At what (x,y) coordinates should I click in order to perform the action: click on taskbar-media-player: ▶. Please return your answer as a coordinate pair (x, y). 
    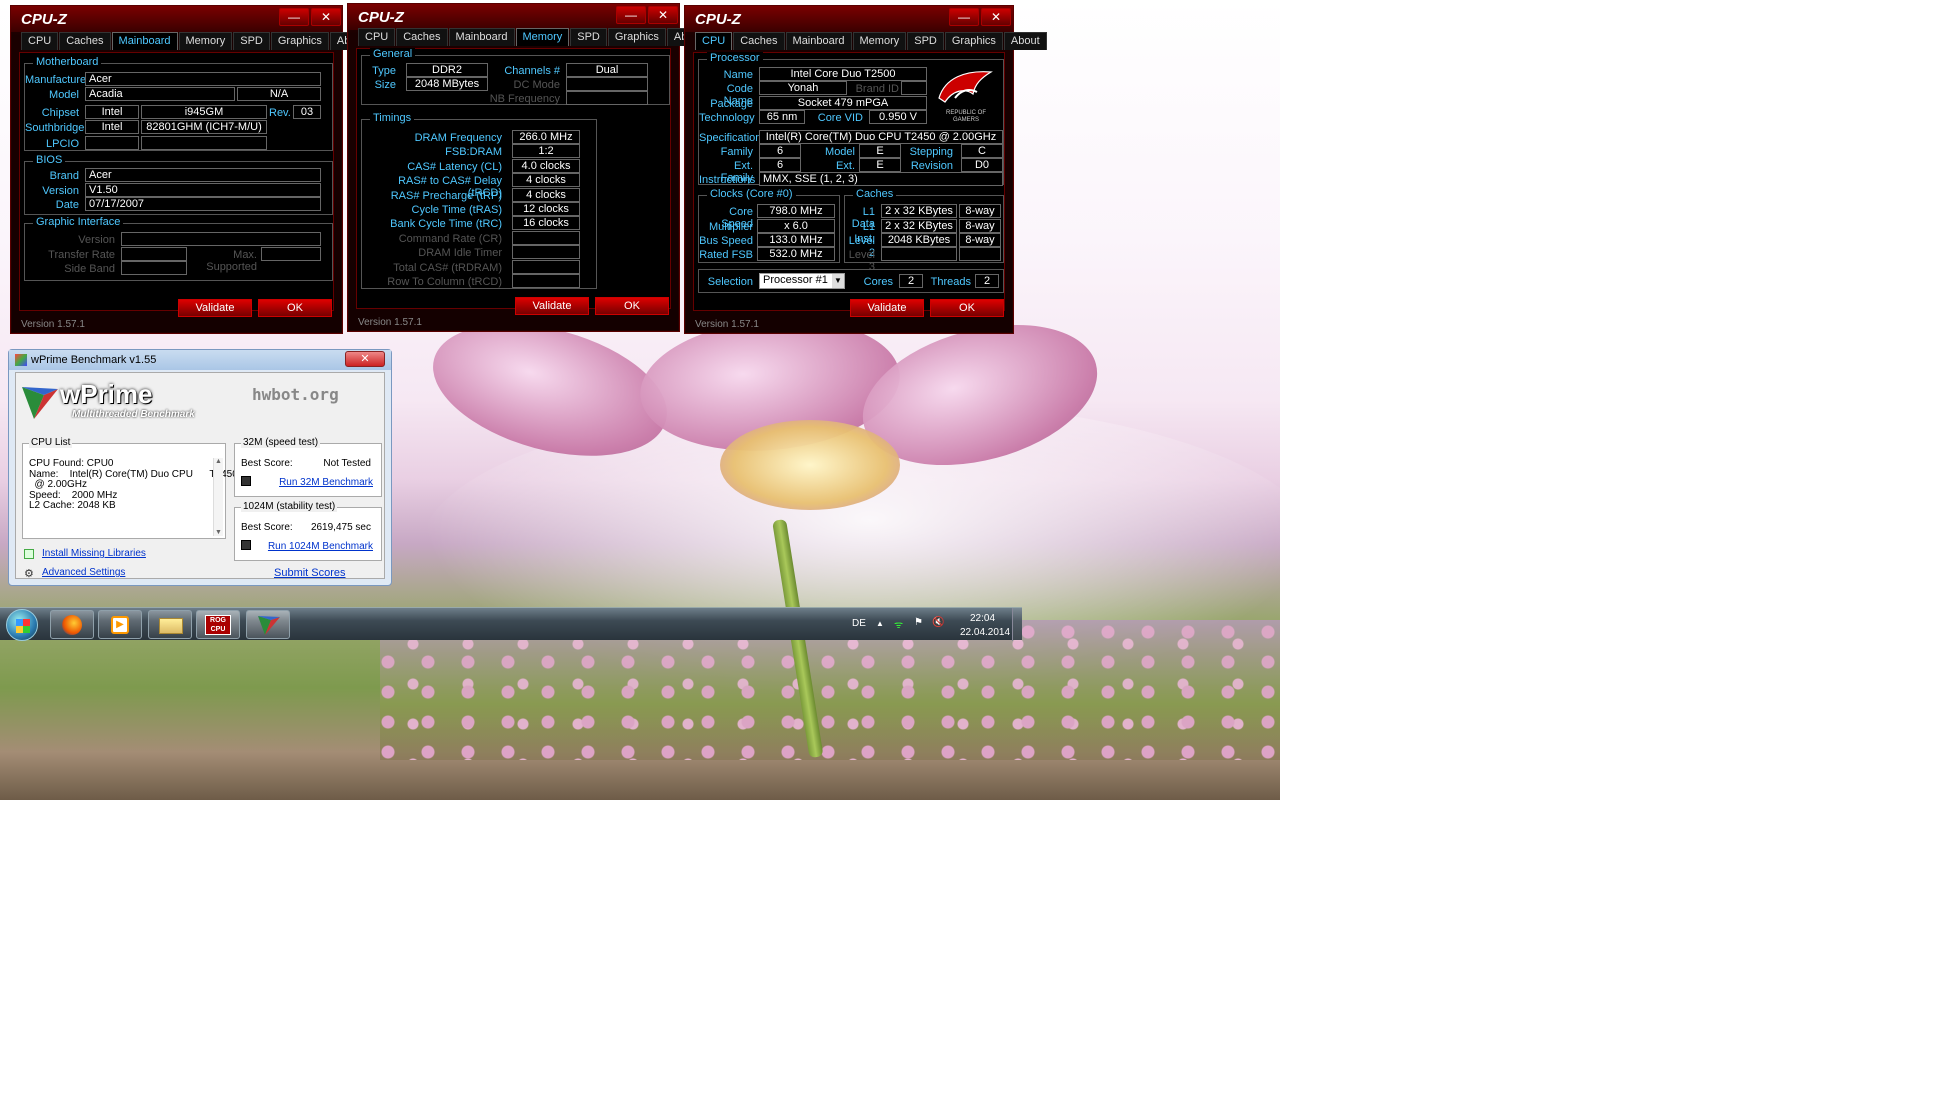
    Looking at the image, I should click on (120, 624).